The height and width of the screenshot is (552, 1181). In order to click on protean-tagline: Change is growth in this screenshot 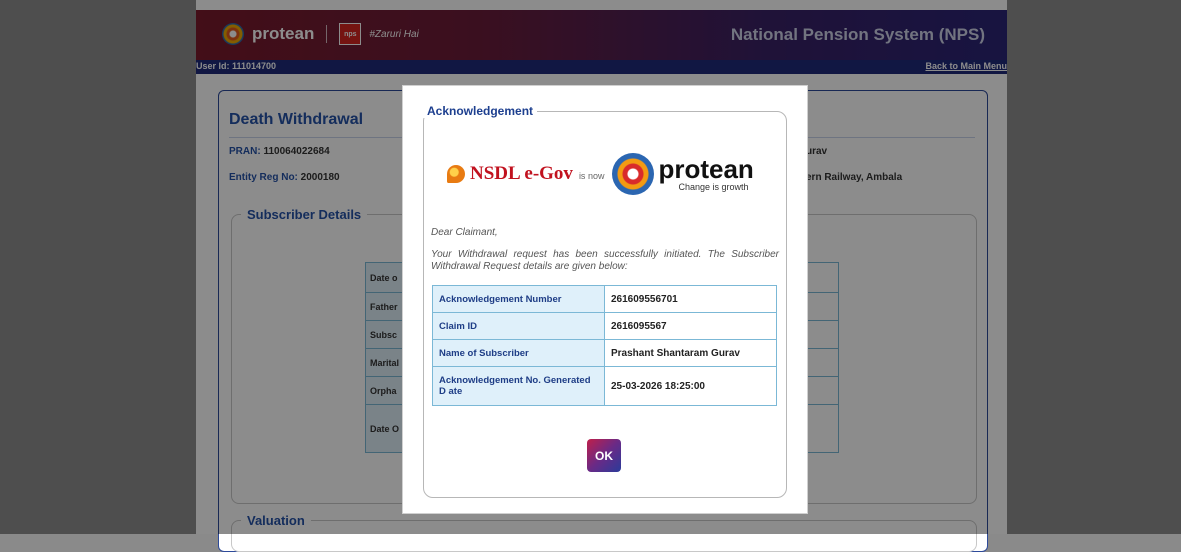, I will do `click(713, 187)`.